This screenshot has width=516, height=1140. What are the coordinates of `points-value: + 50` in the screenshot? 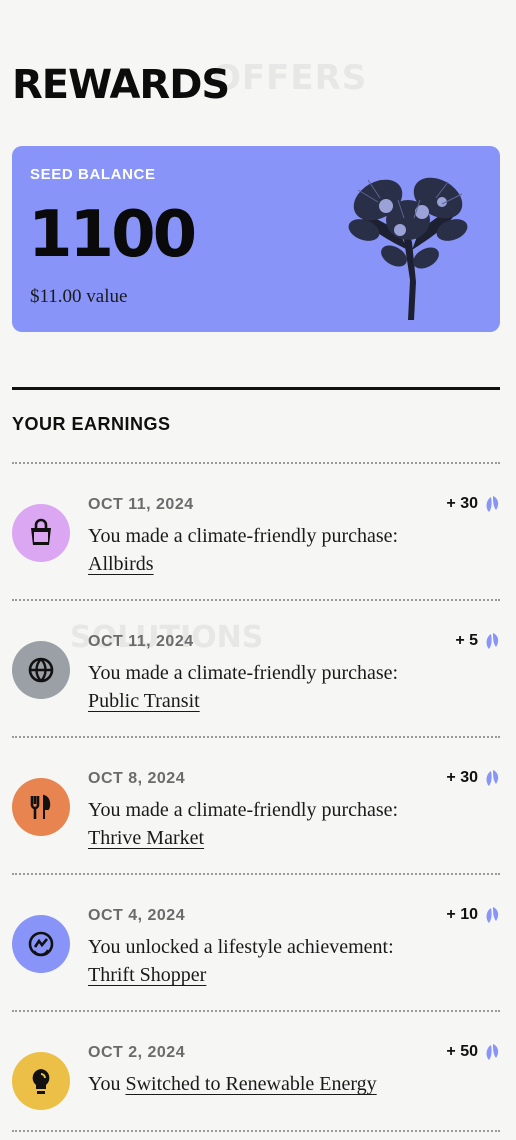 It's located at (462, 1051).